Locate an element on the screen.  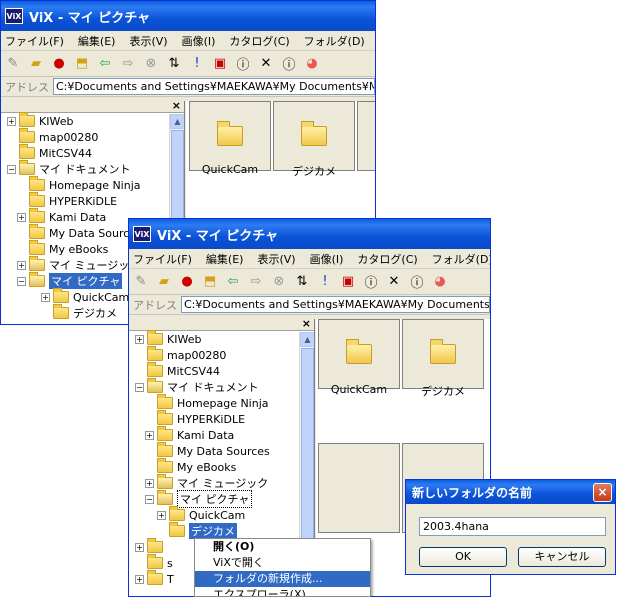
folder-icon is located at coordinates (165, 433).